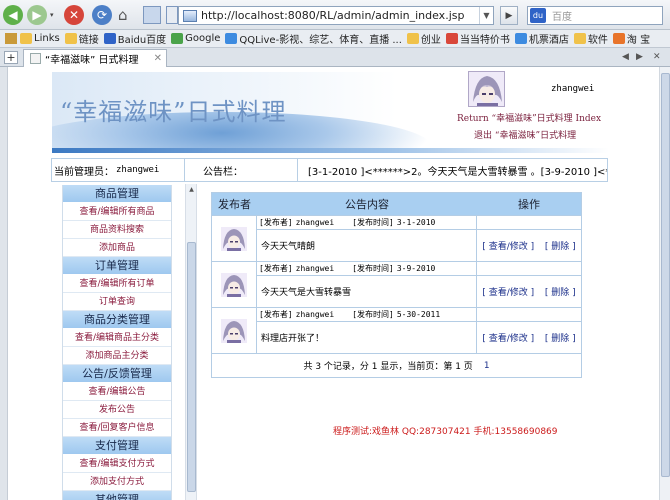 Image resolution: width=670 pixels, height=500 pixels. Describe the element at coordinates (117, 410) in the screenshot. I see `menu-item: 发布公告` at that location.